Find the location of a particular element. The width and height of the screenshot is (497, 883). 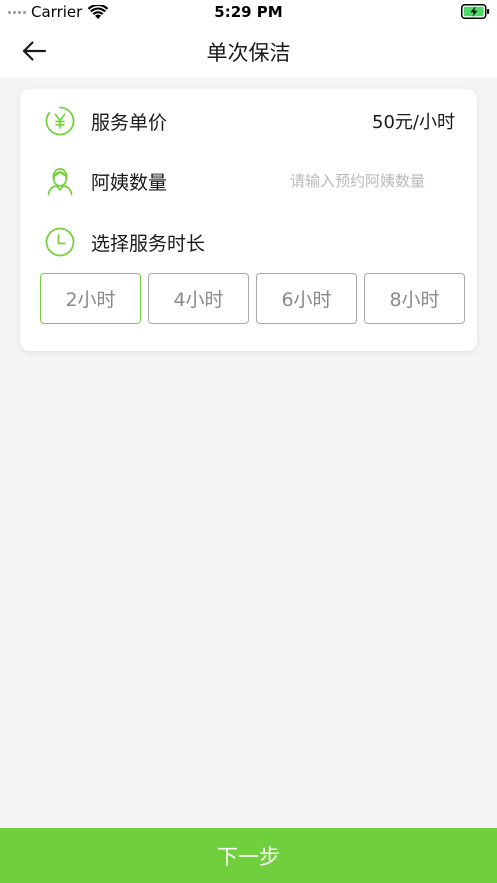

page-title: 单次保洁 is located at coordinates (248, 53).